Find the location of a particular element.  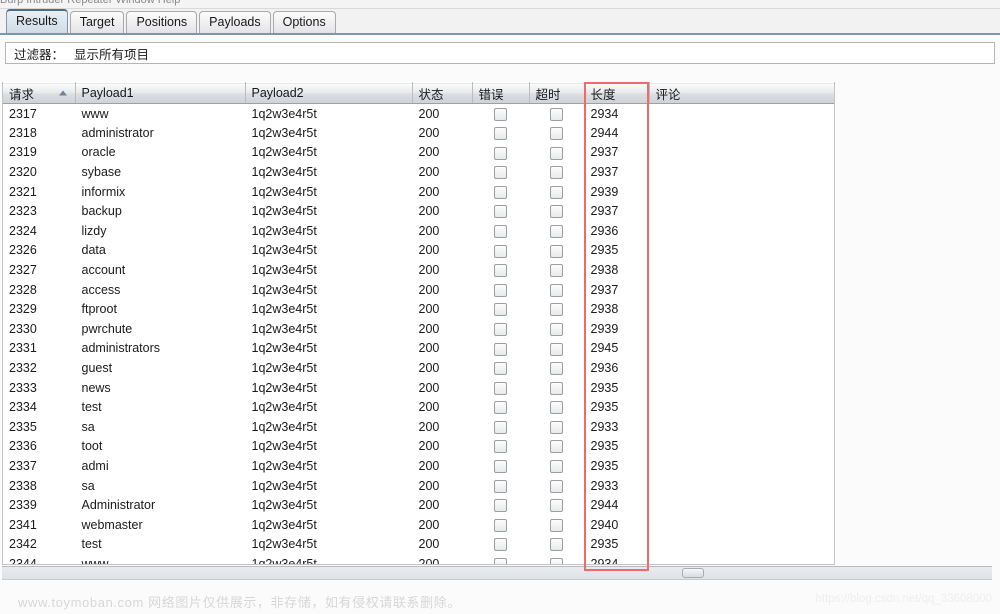

window-menu-bar: Burp Intruder Repeater Window Help is located at coordinates (500, 4).